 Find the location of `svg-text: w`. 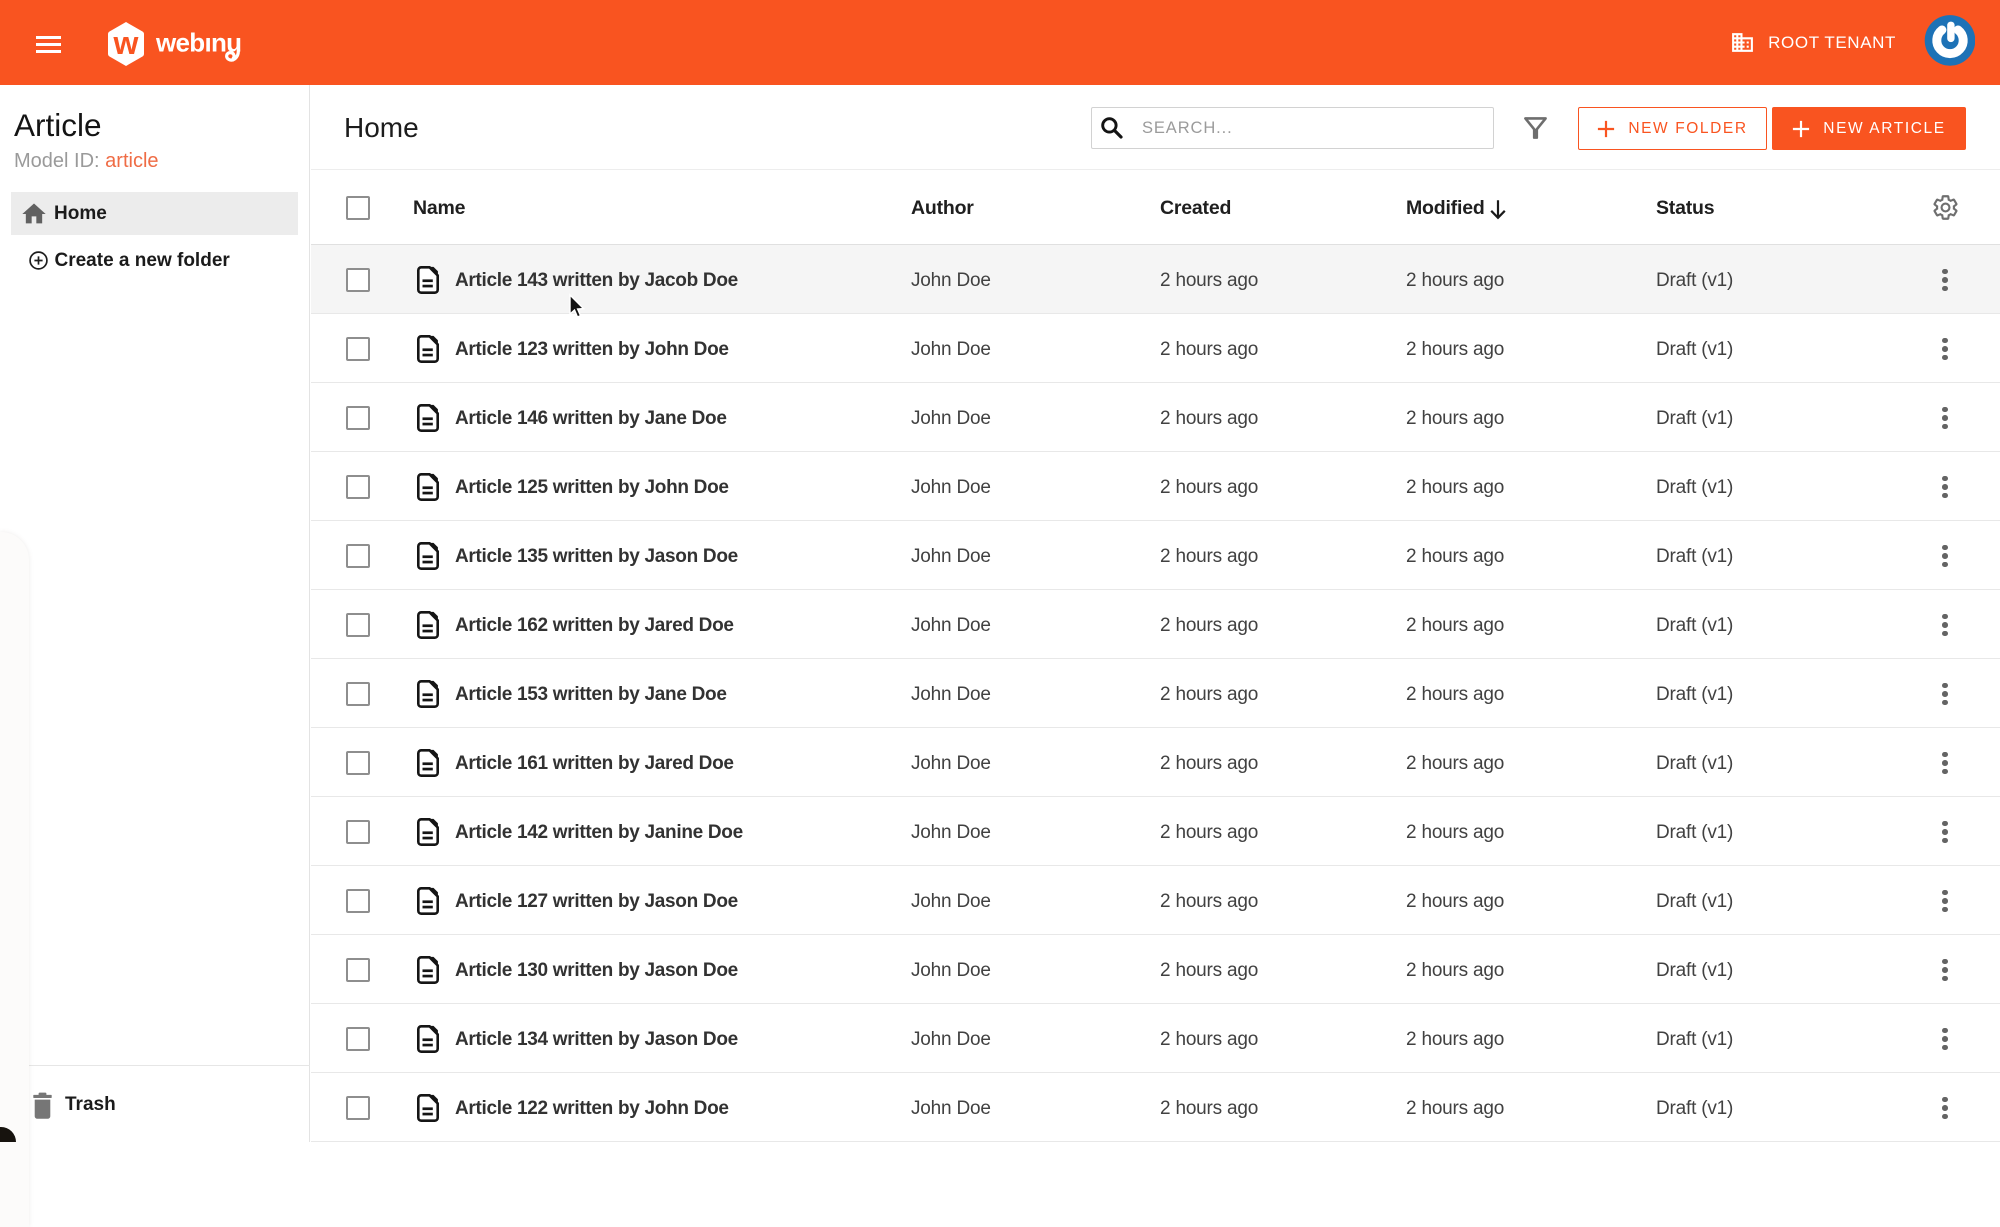

svg-text: w is located at coordinates (126, 43).